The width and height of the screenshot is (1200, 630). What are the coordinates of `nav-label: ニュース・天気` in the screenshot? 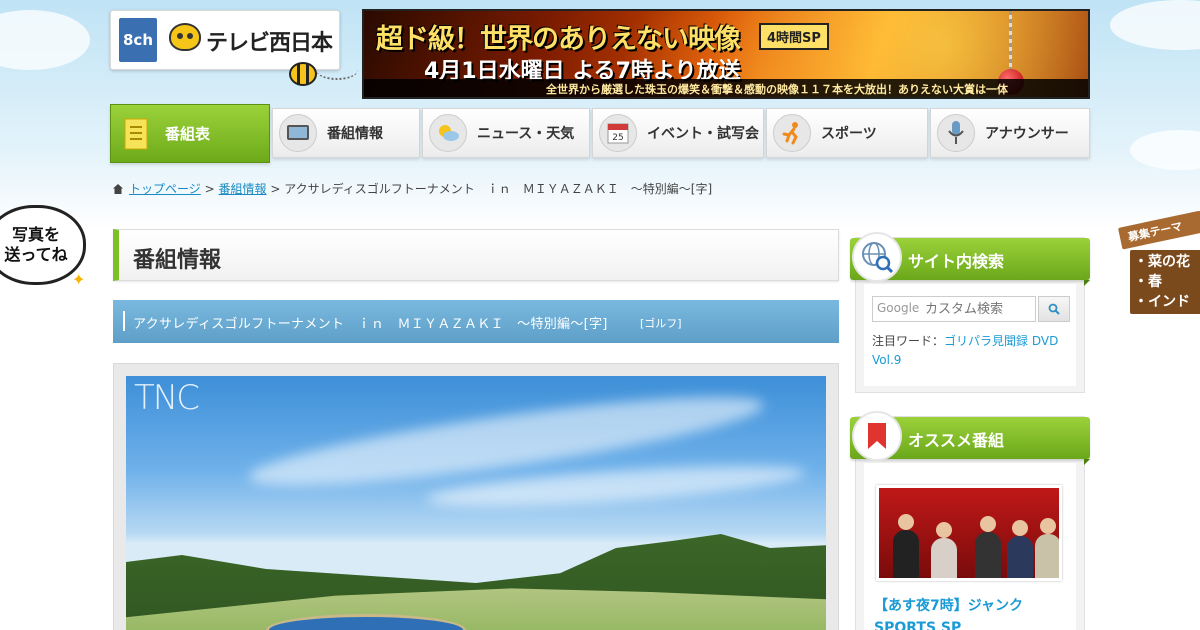 It's located at (526, 134).